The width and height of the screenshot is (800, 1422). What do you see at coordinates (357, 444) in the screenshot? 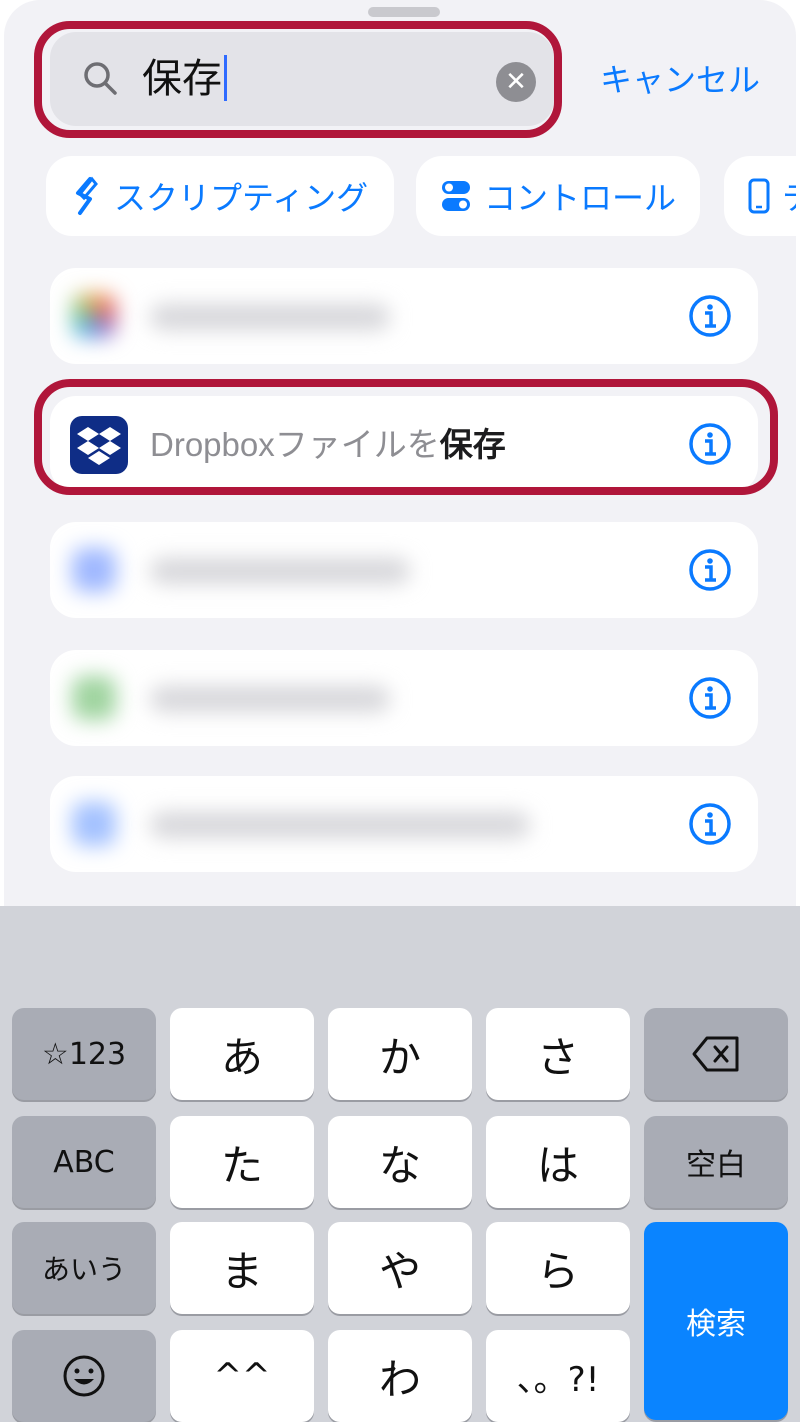
I see `action-prefix: ファイルを` at bounding box center [357, 444].